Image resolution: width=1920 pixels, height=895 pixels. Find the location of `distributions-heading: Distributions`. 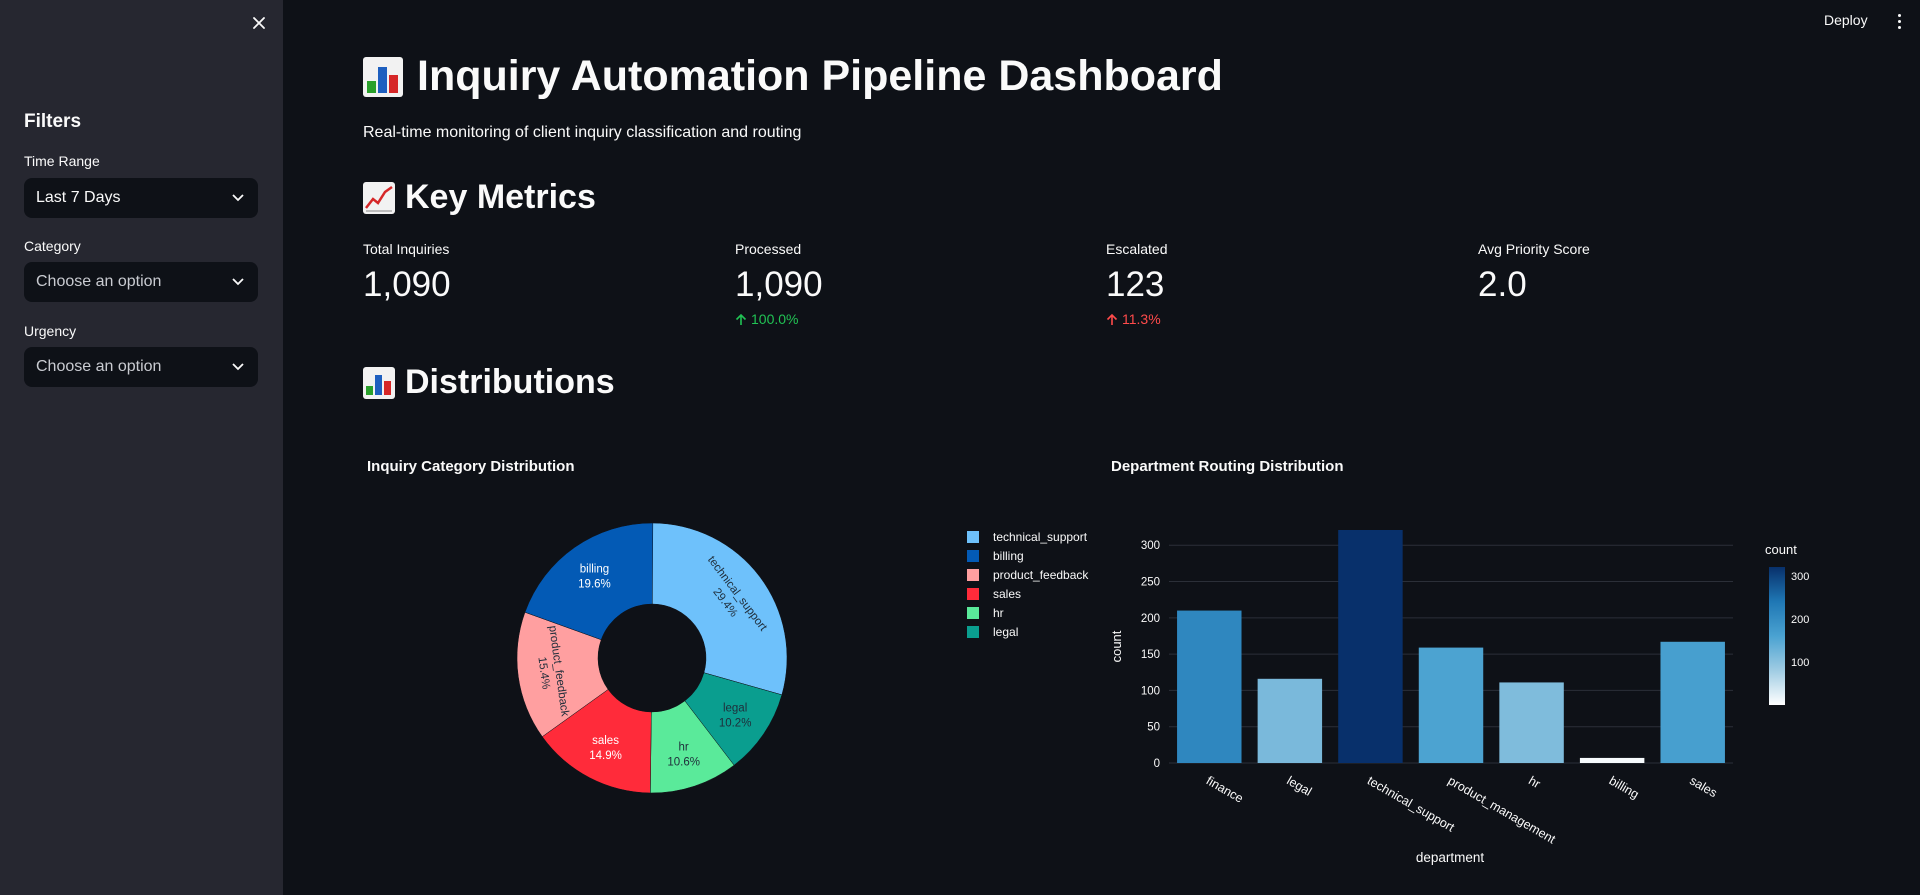

distributions-heading: Distributions is located at coordinates (489, 382).